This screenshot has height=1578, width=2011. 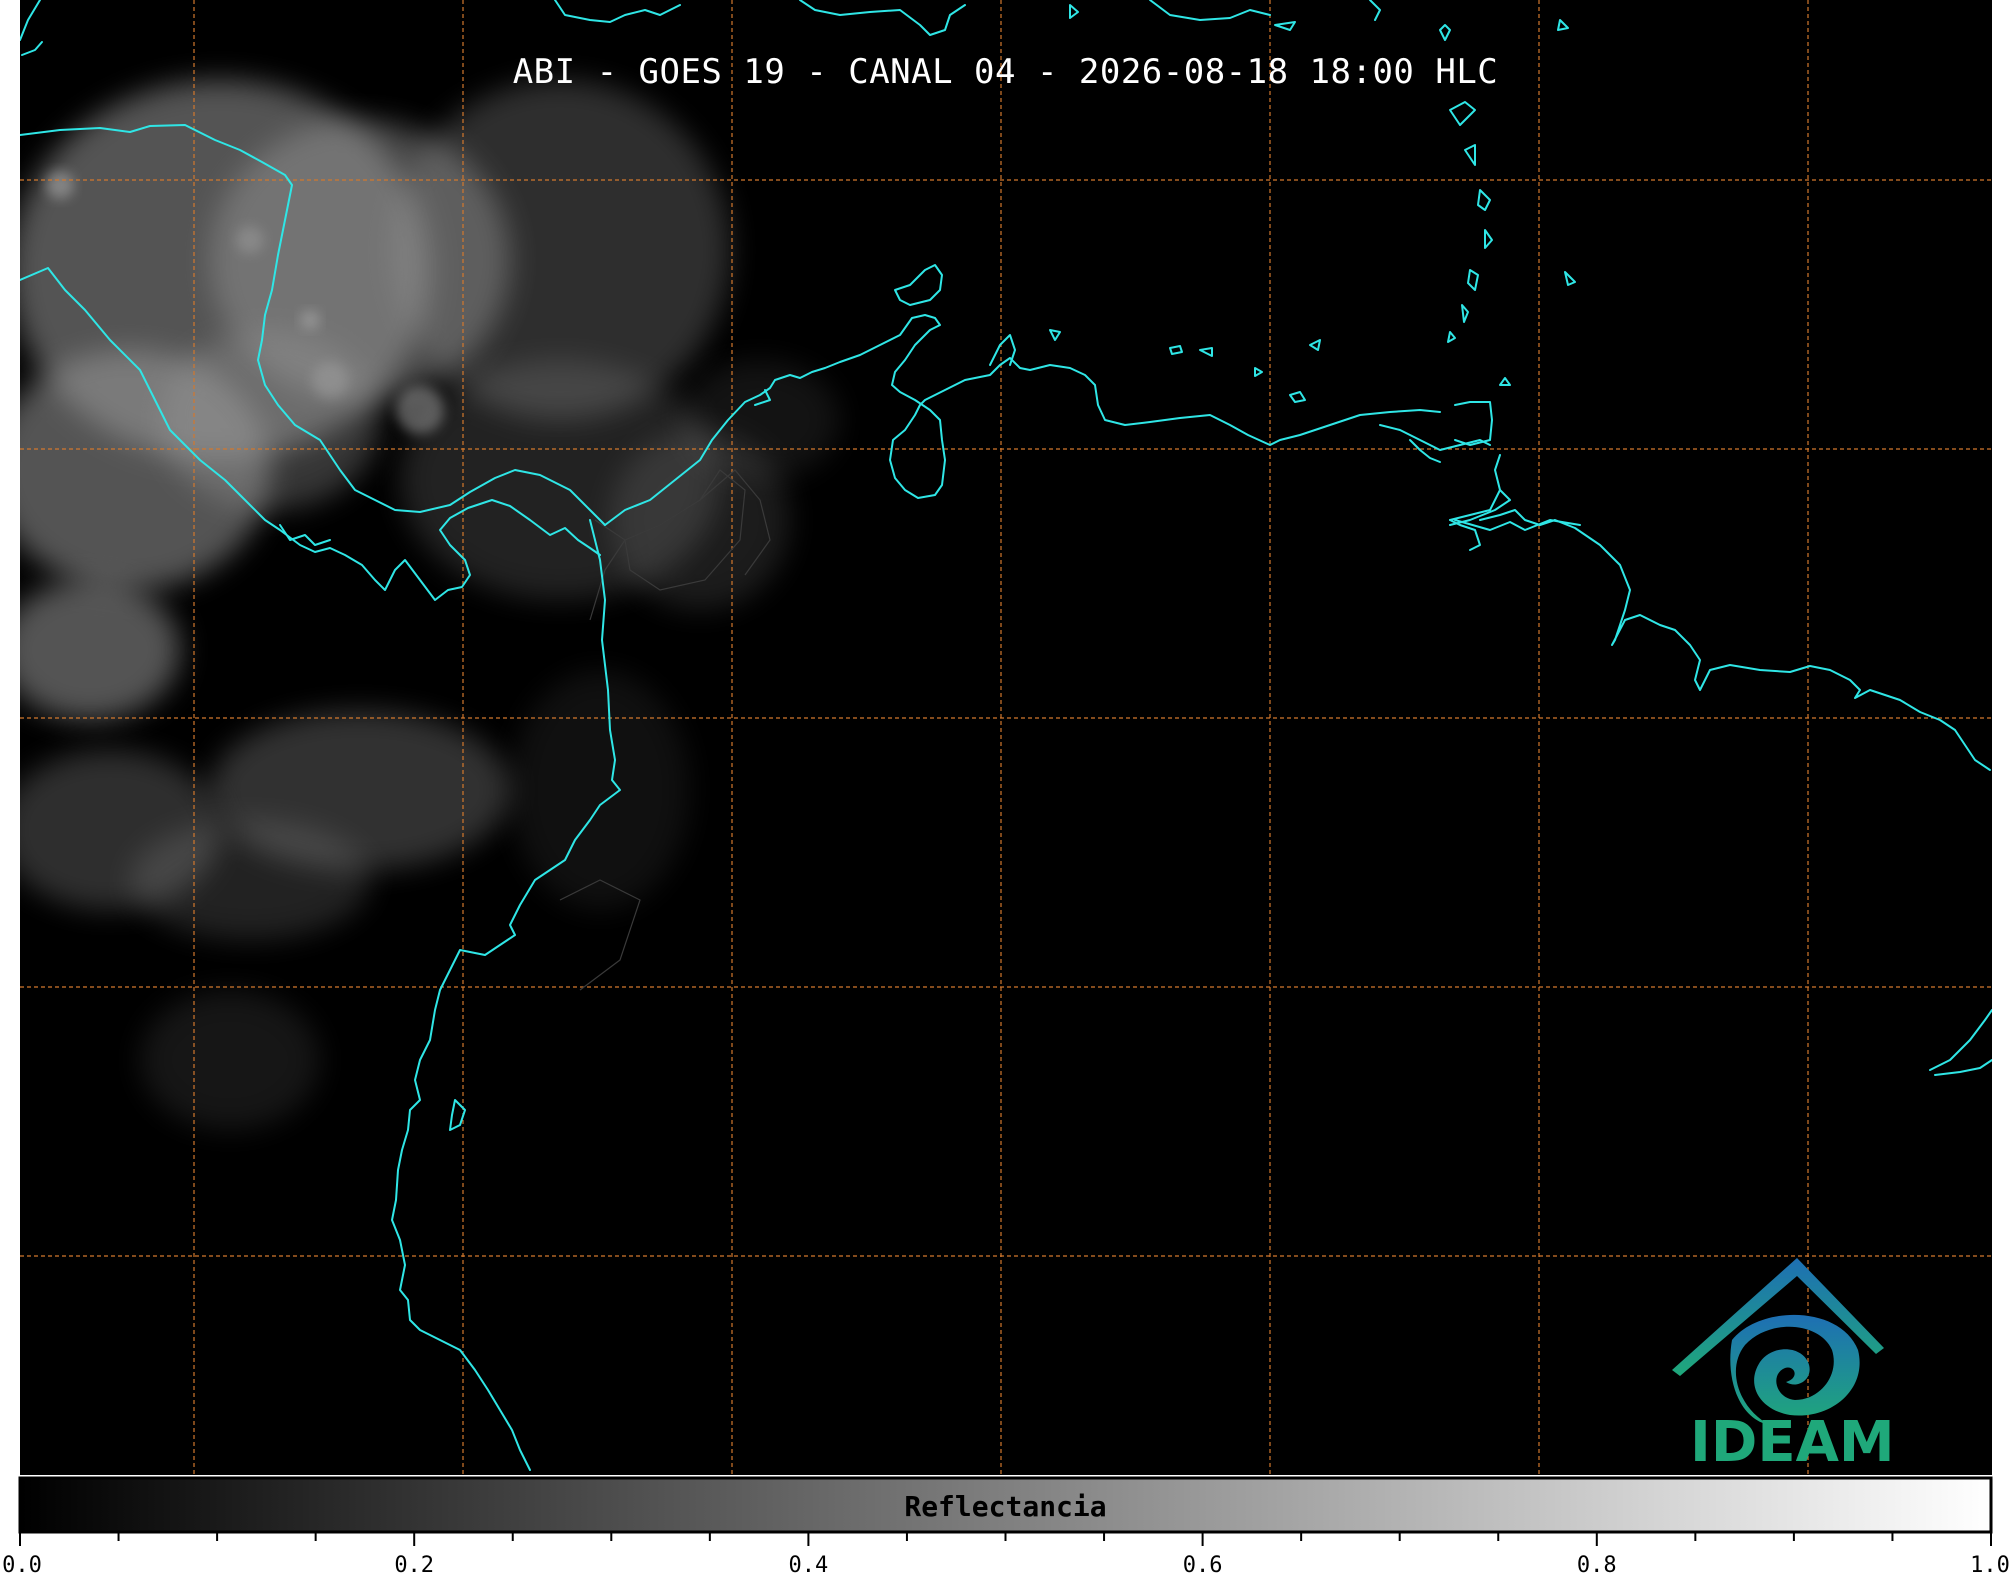 What do you see at coordinates (1990, 1565) in the screenshot?
I see `colorbar-tick-label: 1.0` at bounding box center [1990, 1565].